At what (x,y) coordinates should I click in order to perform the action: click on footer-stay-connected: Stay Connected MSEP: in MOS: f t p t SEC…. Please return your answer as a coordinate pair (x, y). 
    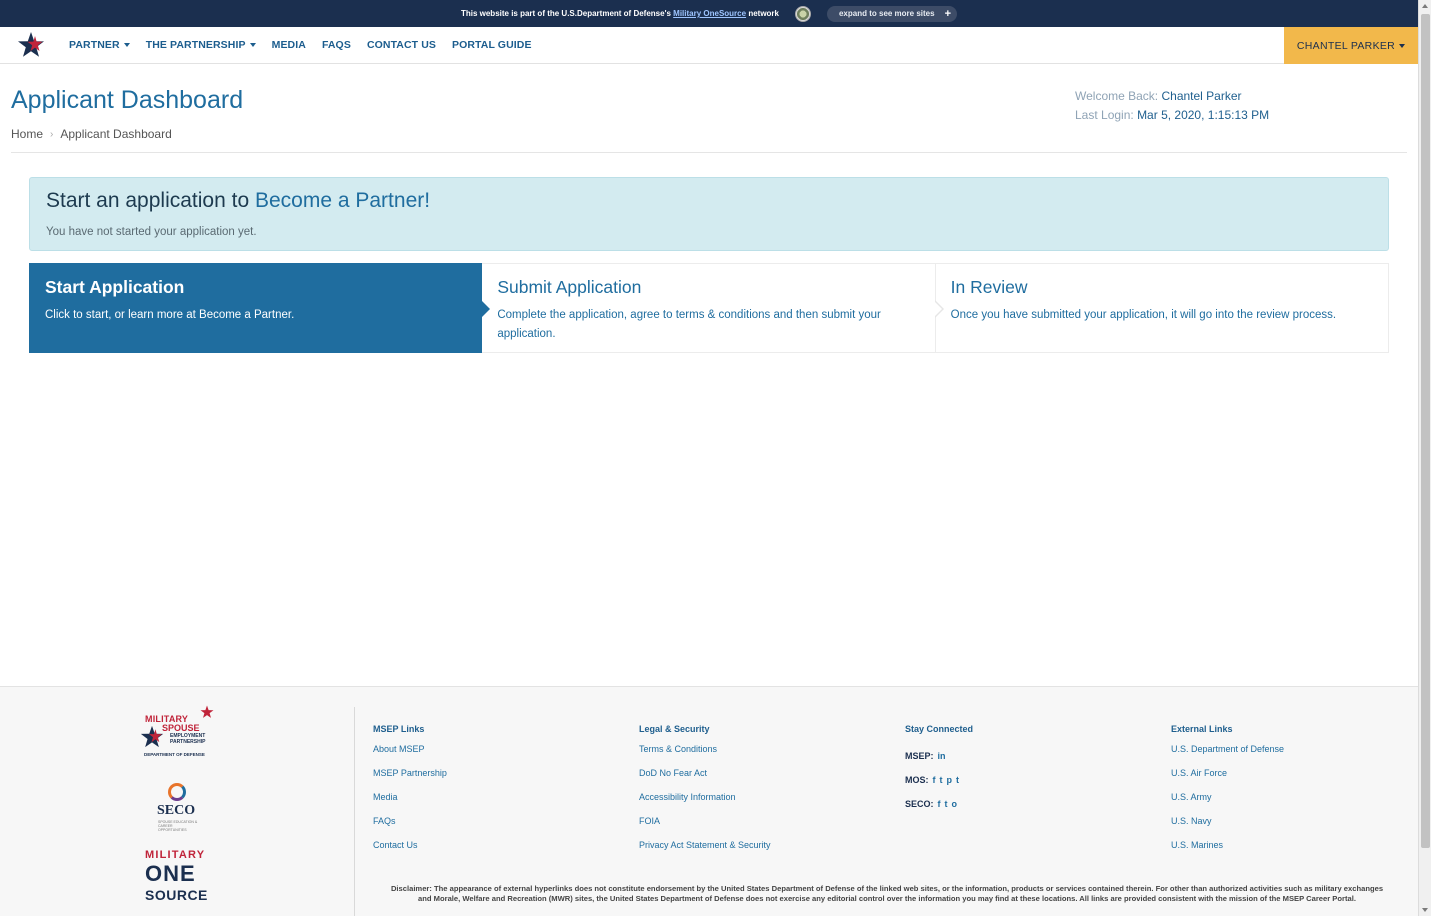
    Looking at the image, I should click on (939, 770).